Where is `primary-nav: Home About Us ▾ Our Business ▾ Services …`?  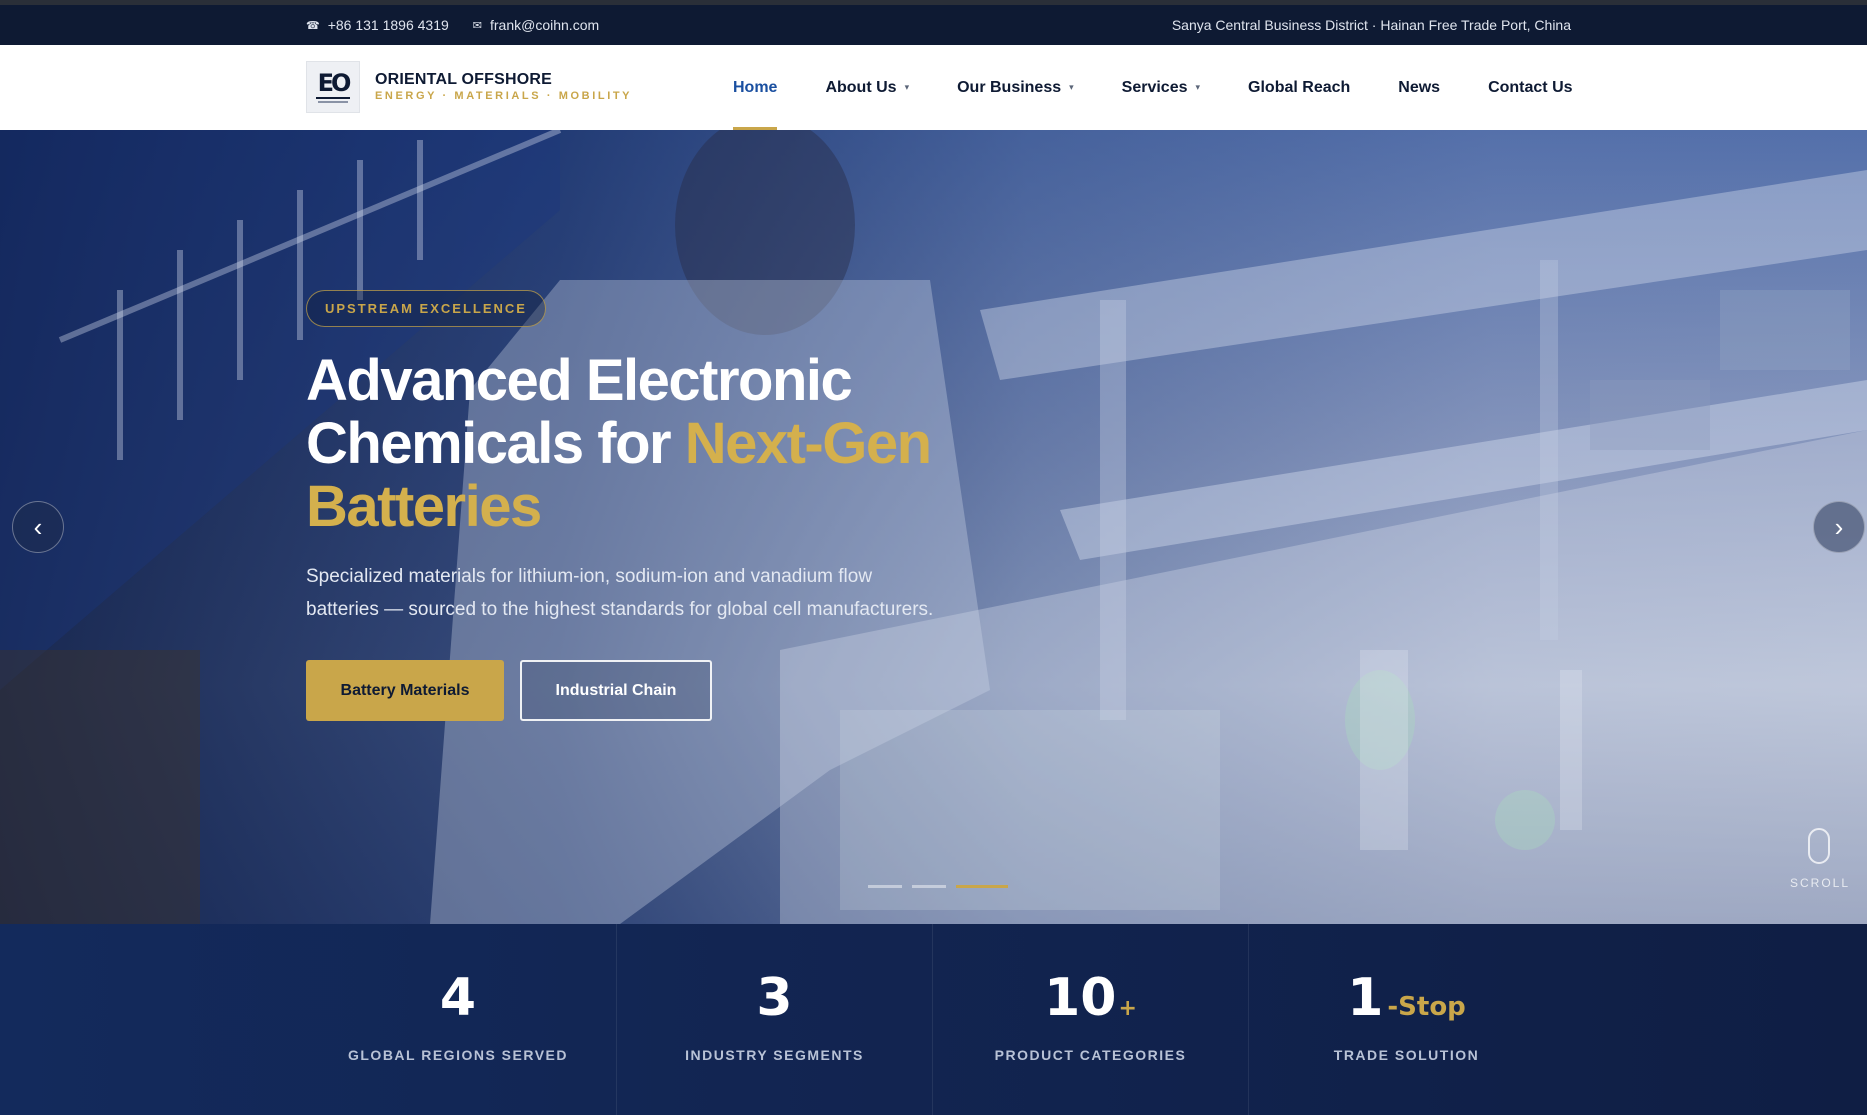 primary-nav: Home About Us ▾ Our Business ▾ Services … is located at coordinates (1153, 87).